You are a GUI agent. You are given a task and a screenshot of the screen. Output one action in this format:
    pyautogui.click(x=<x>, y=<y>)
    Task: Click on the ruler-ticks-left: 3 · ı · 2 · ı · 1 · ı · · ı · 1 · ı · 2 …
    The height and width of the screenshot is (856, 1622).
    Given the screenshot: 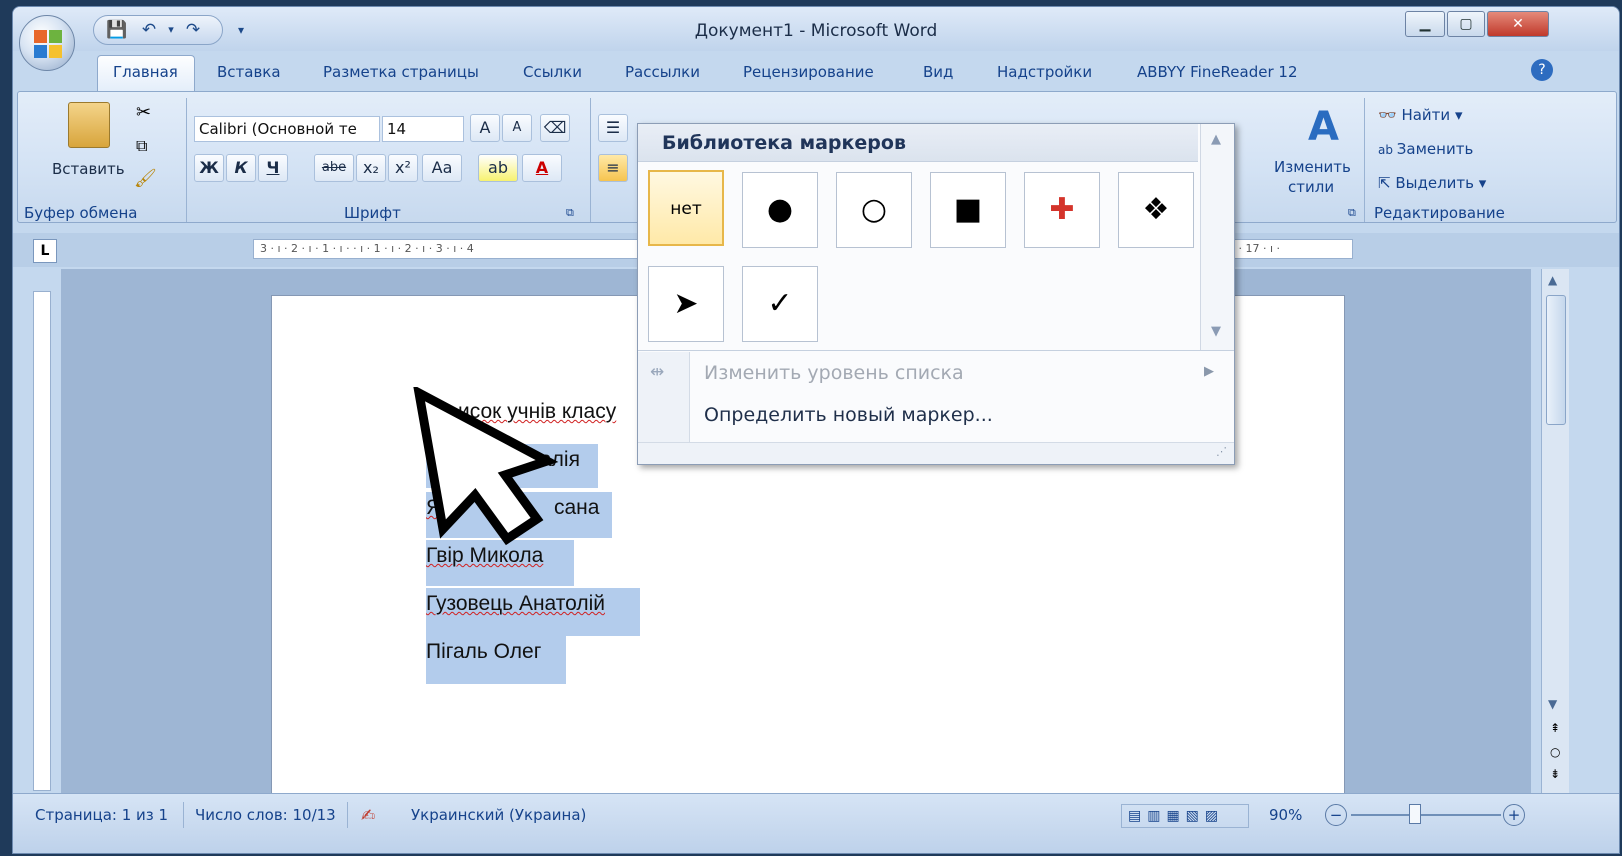 What is the action you would take?
    pyautogui.click(x=367, y=248)
    